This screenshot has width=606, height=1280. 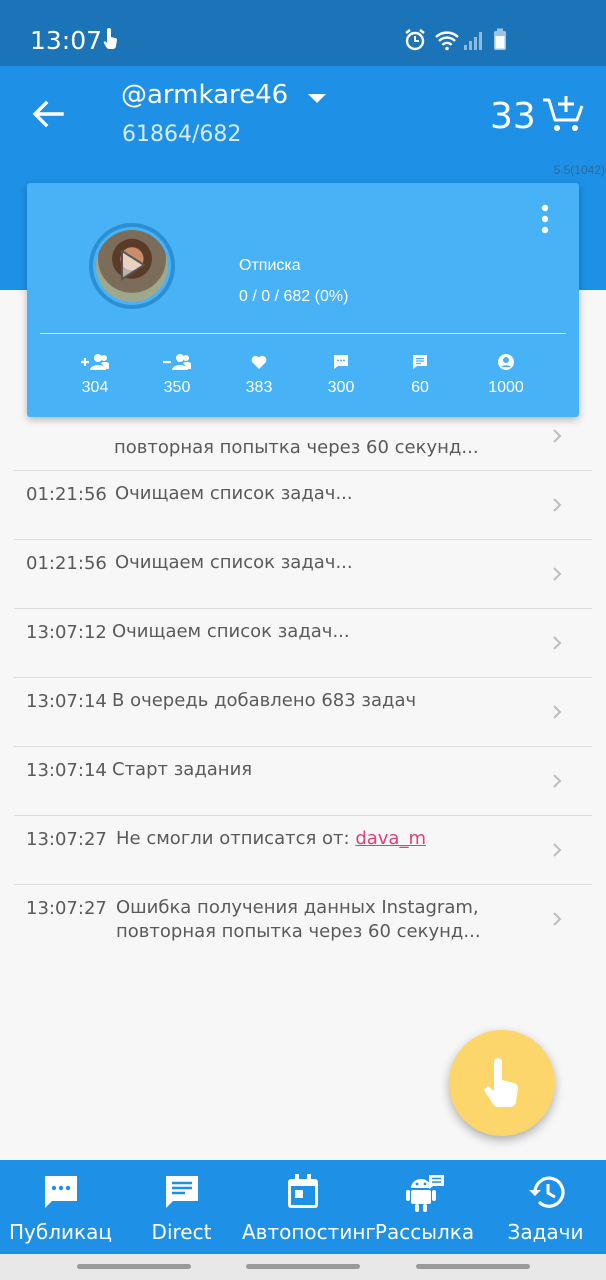 What do you see at coordinates (270, 265) in the screenshot?
I see `task-title: Отписка` at bounding box center [270, 265].